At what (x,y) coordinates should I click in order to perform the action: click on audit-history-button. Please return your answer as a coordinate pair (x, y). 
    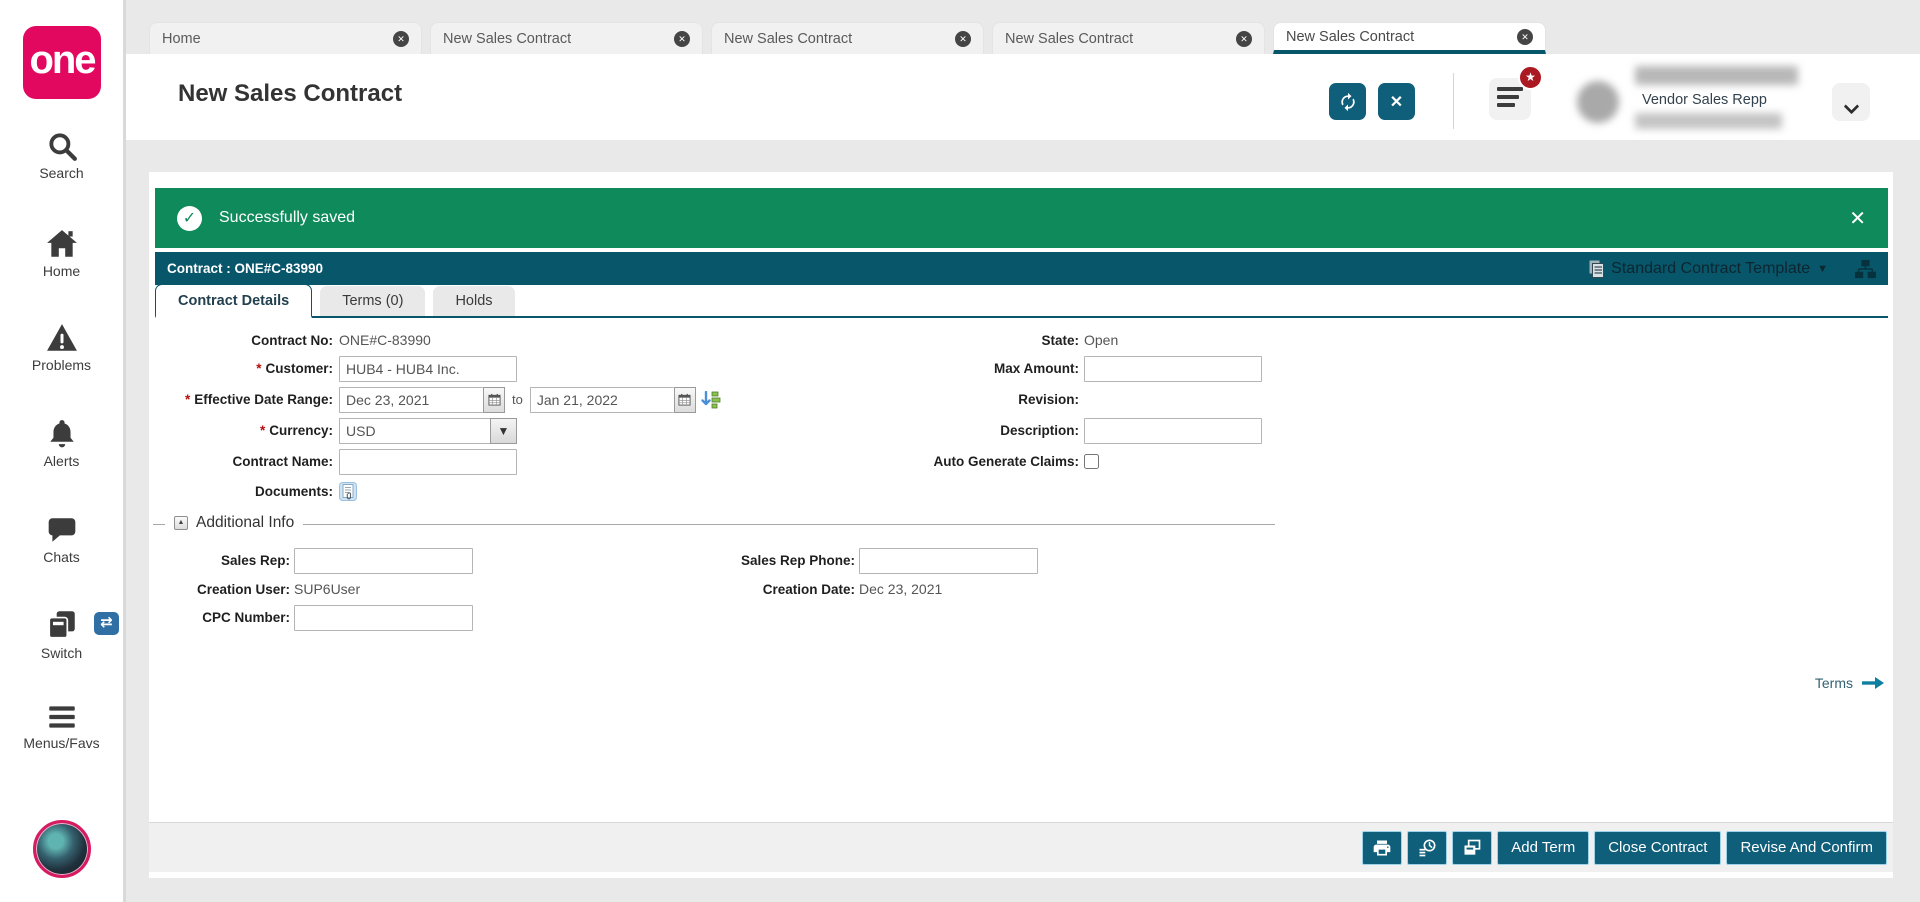
    Looking at the image, I should click on (1427, 847).